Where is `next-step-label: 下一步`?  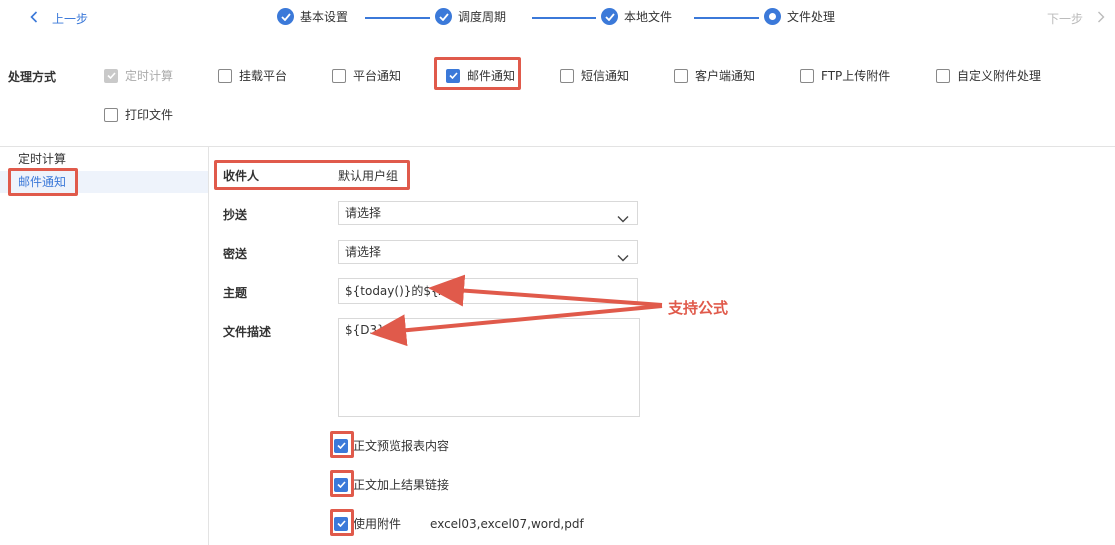
next-step-label: 下一步 is located at coordinates (1064, 19).